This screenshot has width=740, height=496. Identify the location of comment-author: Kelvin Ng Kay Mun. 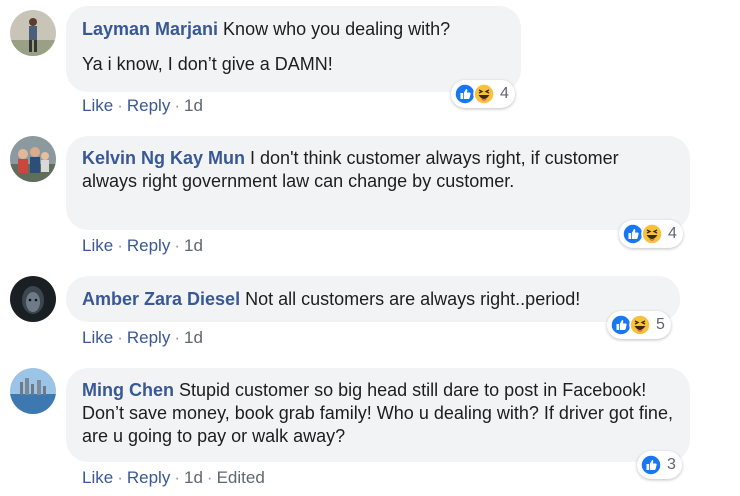
(163, 158).